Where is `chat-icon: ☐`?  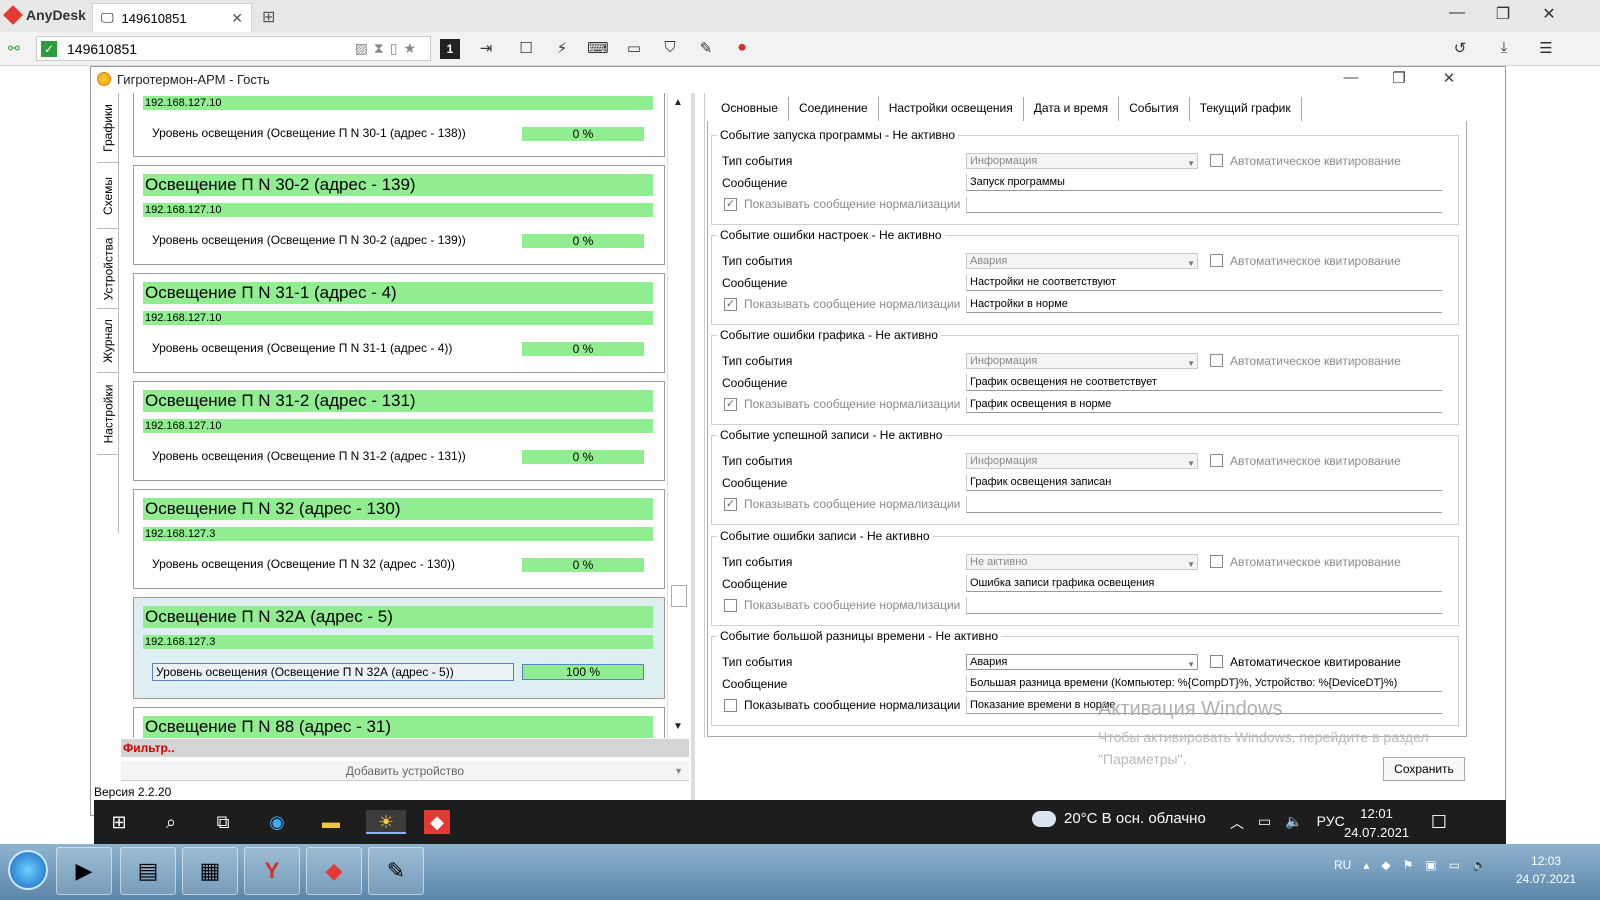 chat-icon: ☐ is located at coordinates (526, 49).